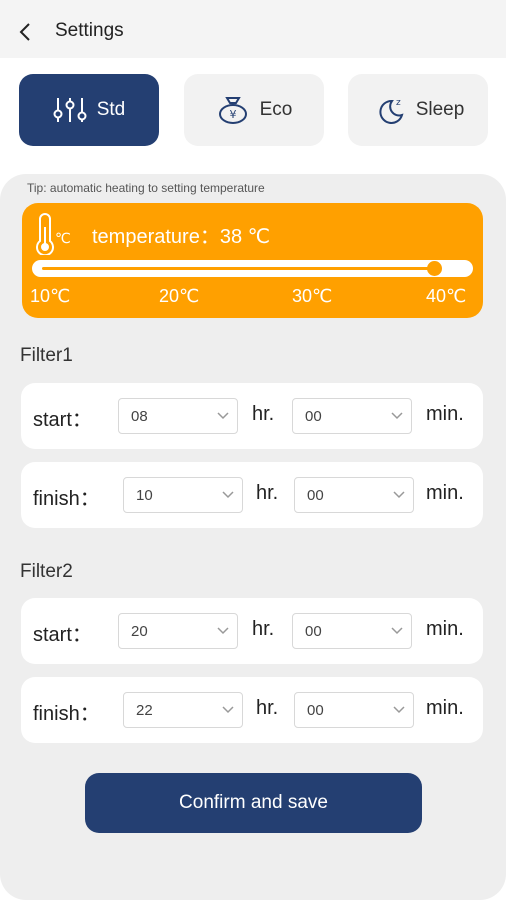 Image resolution: width=506 pixels, height=900 pixels. I want to click on filter2-finish-minute-select: 00, so click(354, 710).